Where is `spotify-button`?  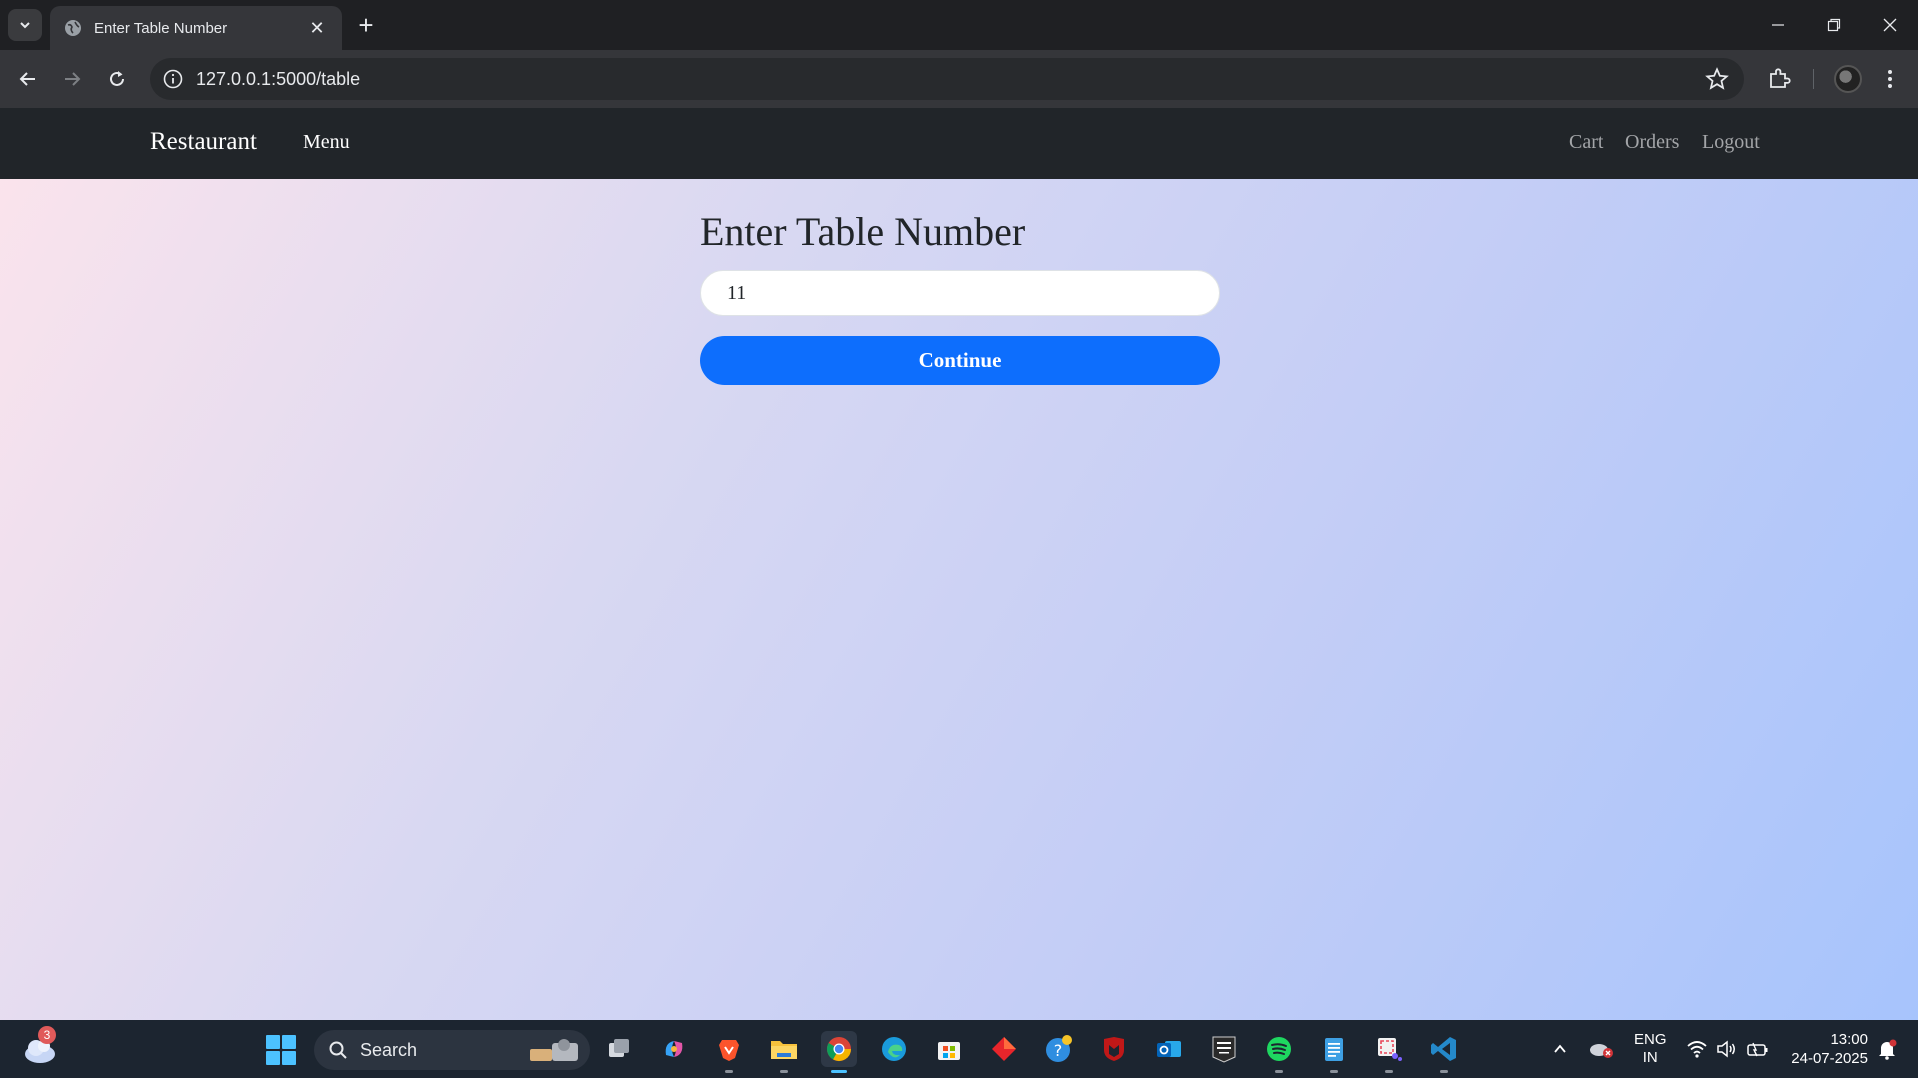
spotify-button is located at coordinates (1279, 1052).